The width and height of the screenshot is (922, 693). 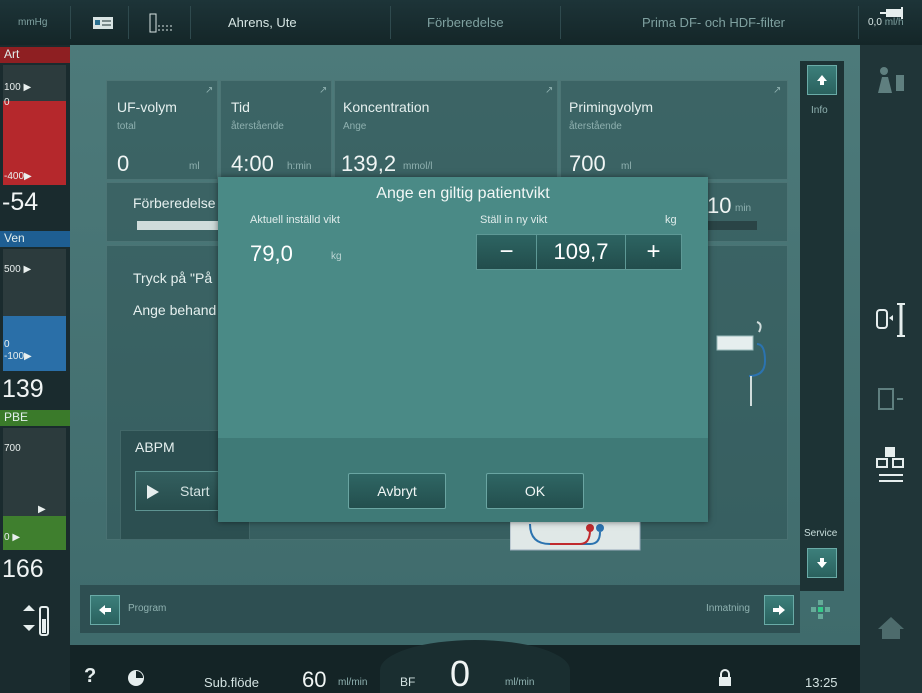 What do you see at coordinates (440, 609) in the screenshot?
I see `nav-strip` at bounding box center [440, 609].